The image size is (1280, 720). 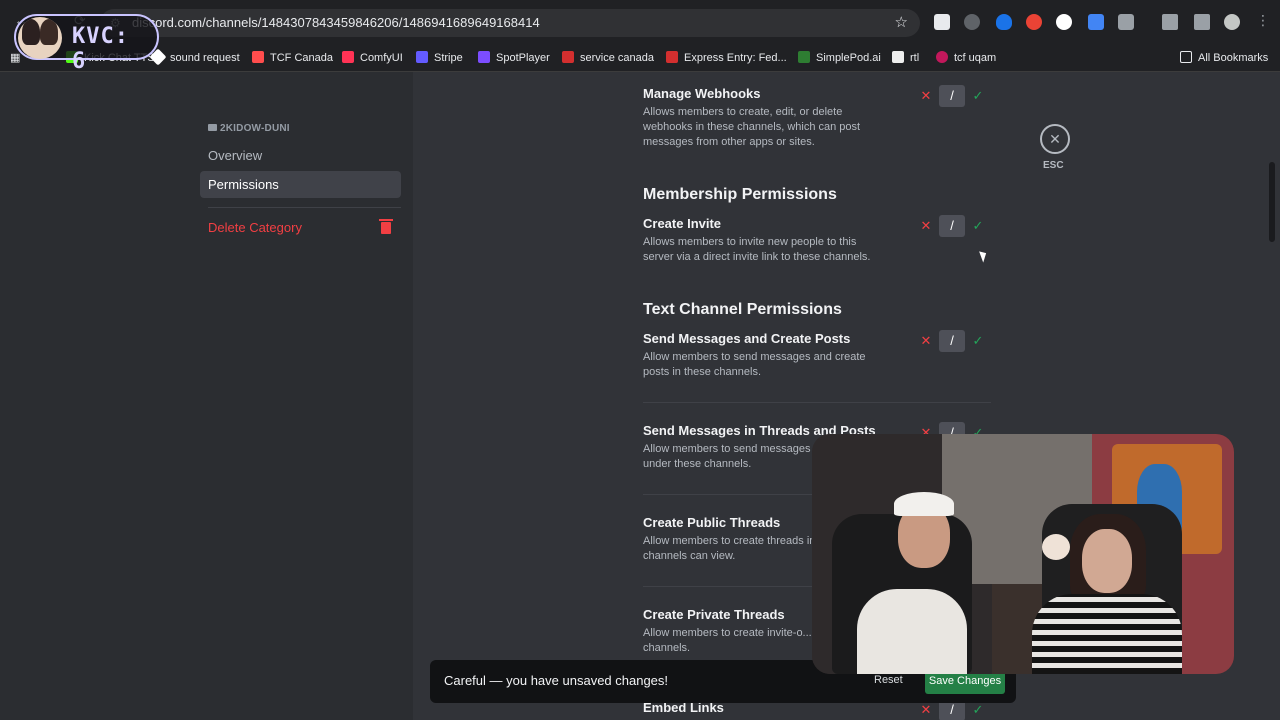 What do you see at coordinates (1263, 20) in the screenshot?
I see `menu-kebab-icon: ⋮` at bounding box center [1263, 20].